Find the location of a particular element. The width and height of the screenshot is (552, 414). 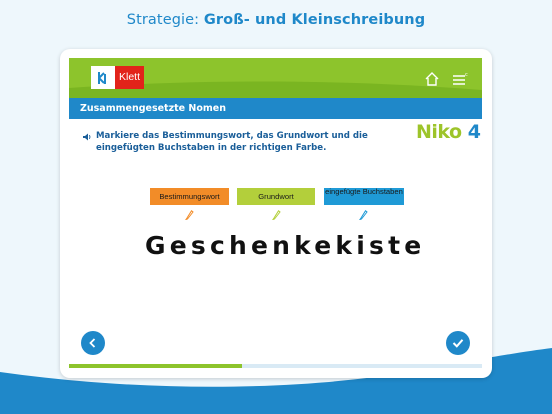

app-header: Klett c is located at coordinates (275, 78).